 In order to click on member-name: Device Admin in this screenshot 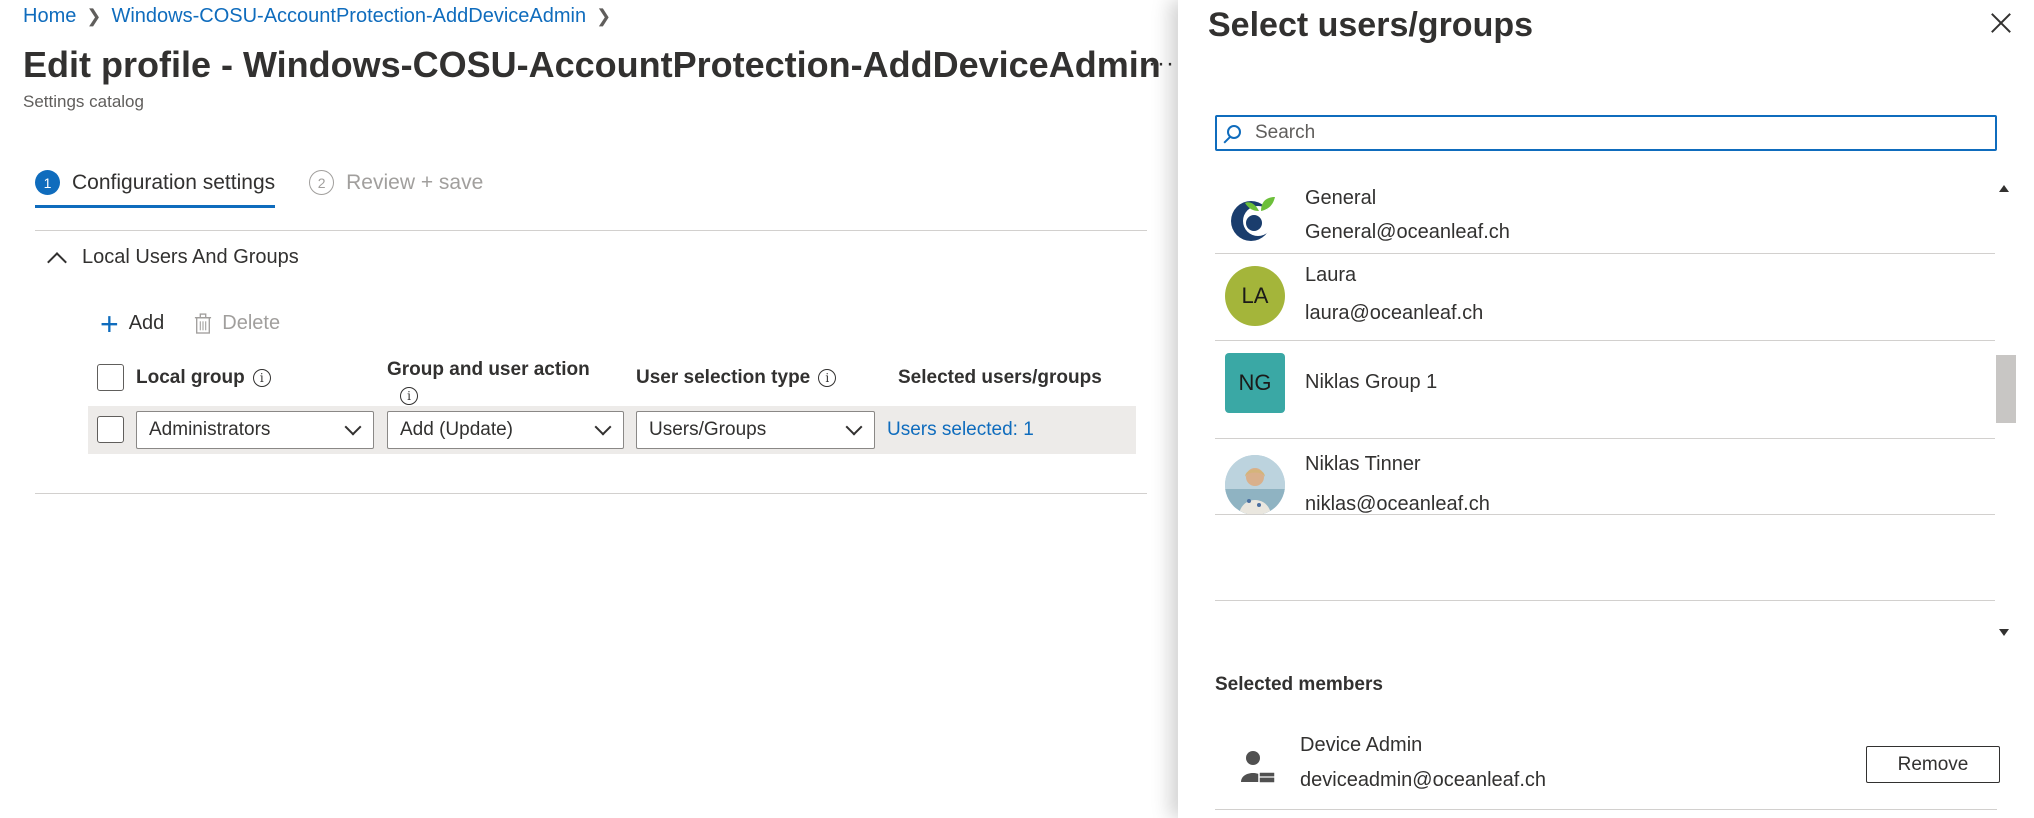, I will do `click(1361, 745)`.